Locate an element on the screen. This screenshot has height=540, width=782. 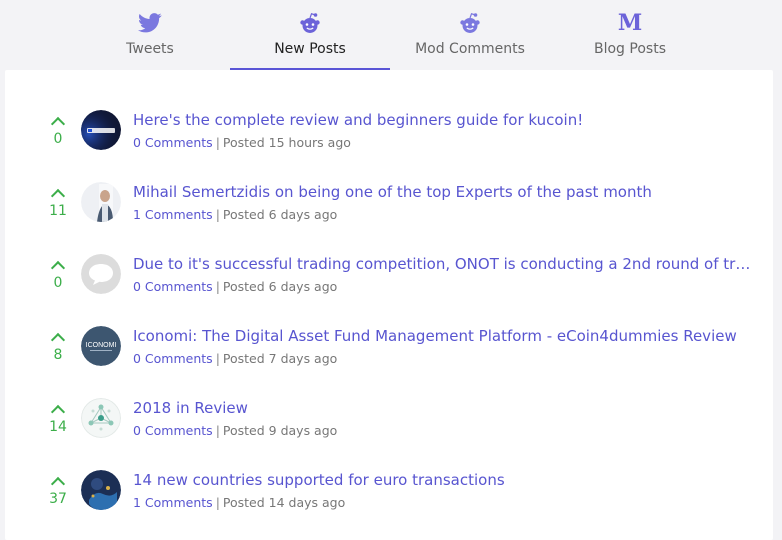
vote-count: 14 is located at coordinates (58, 427).